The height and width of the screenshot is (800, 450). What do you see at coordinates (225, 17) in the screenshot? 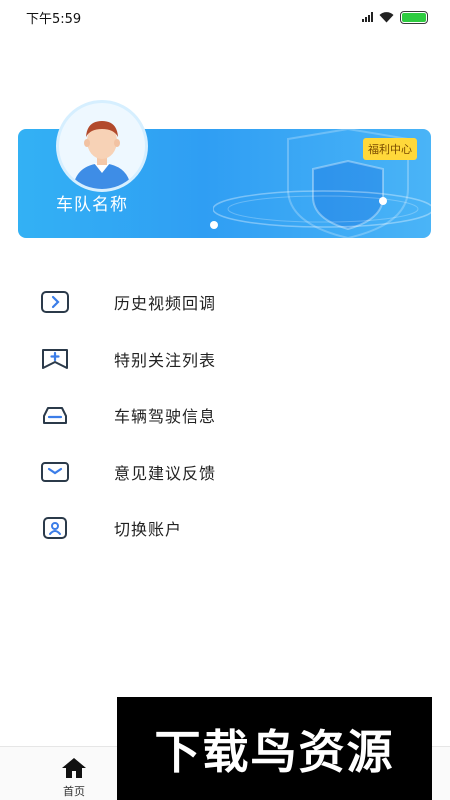
I see `status-bar: 下午5:59` at bounding box center [225, 17].